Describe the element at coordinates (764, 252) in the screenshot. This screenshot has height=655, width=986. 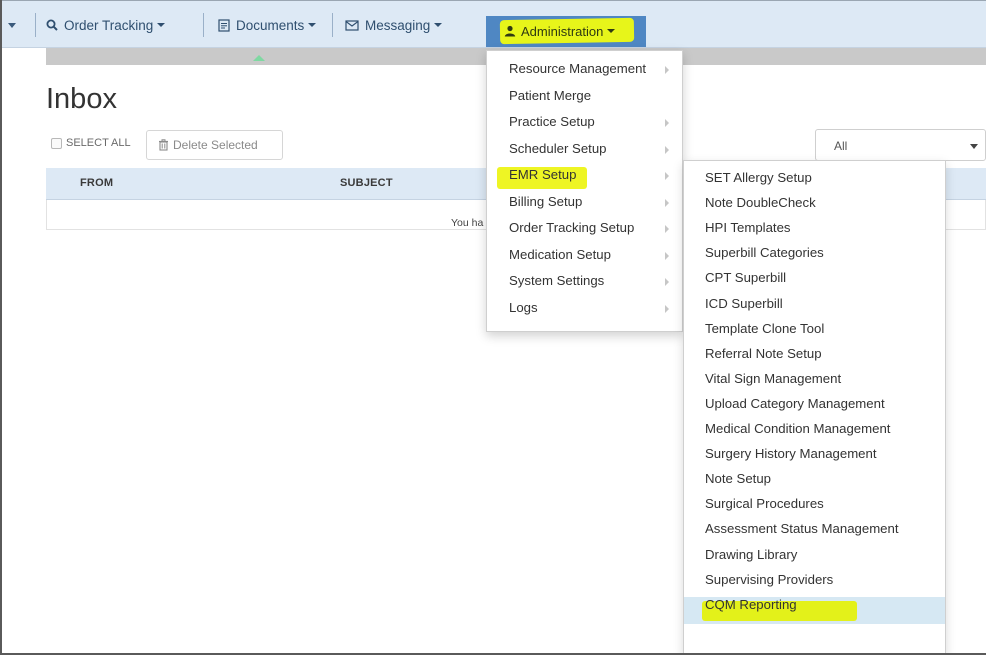
I see `menu-item-superbill-categories: Superbill Categories` at that location.